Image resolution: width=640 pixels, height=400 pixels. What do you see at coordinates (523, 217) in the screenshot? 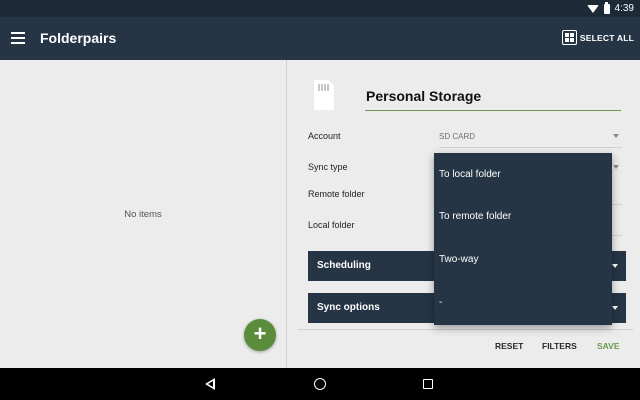
I see `option-to-remote-folder: To remote folder` at bounding box center [523, 217].